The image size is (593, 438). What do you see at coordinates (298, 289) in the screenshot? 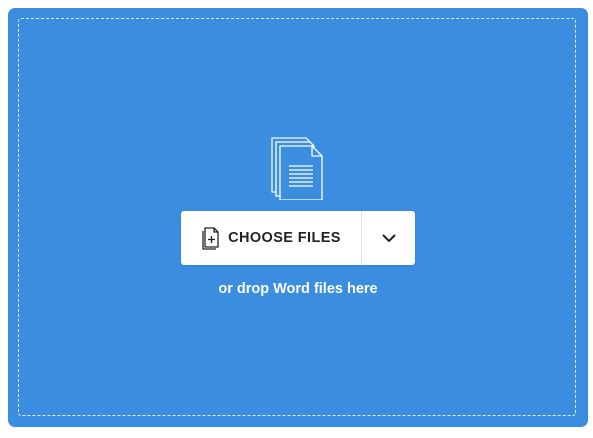
I see `drop-files-hint: or drop Word files here` at bounding box center [298, 289].